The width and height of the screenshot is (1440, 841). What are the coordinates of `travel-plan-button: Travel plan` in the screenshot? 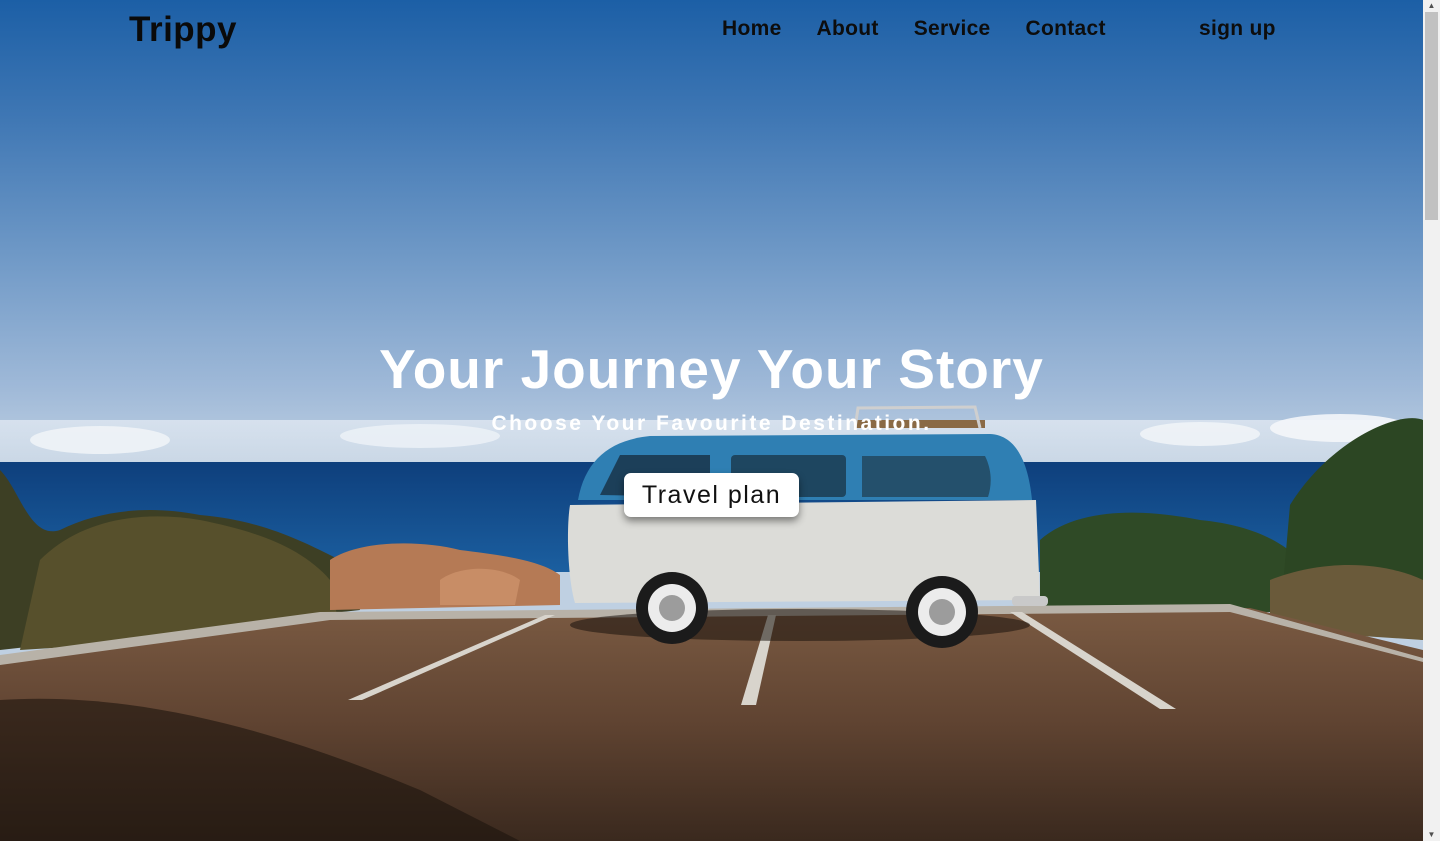 It's located at (711, 495).